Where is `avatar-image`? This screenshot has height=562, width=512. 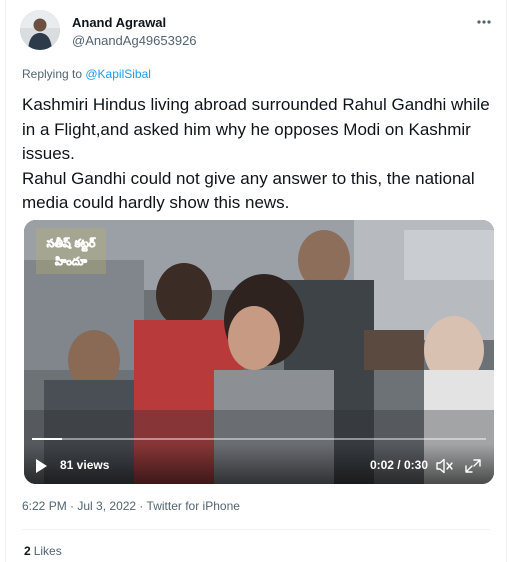 avatar-image is located at coordinates (40, 30).